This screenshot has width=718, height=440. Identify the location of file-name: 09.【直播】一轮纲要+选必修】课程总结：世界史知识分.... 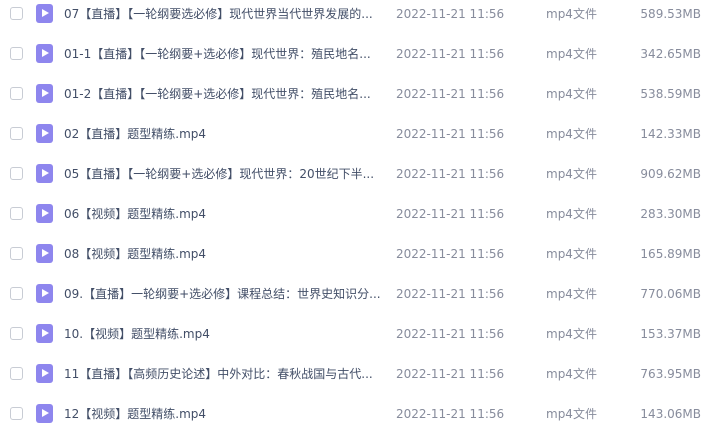
(223, 294).